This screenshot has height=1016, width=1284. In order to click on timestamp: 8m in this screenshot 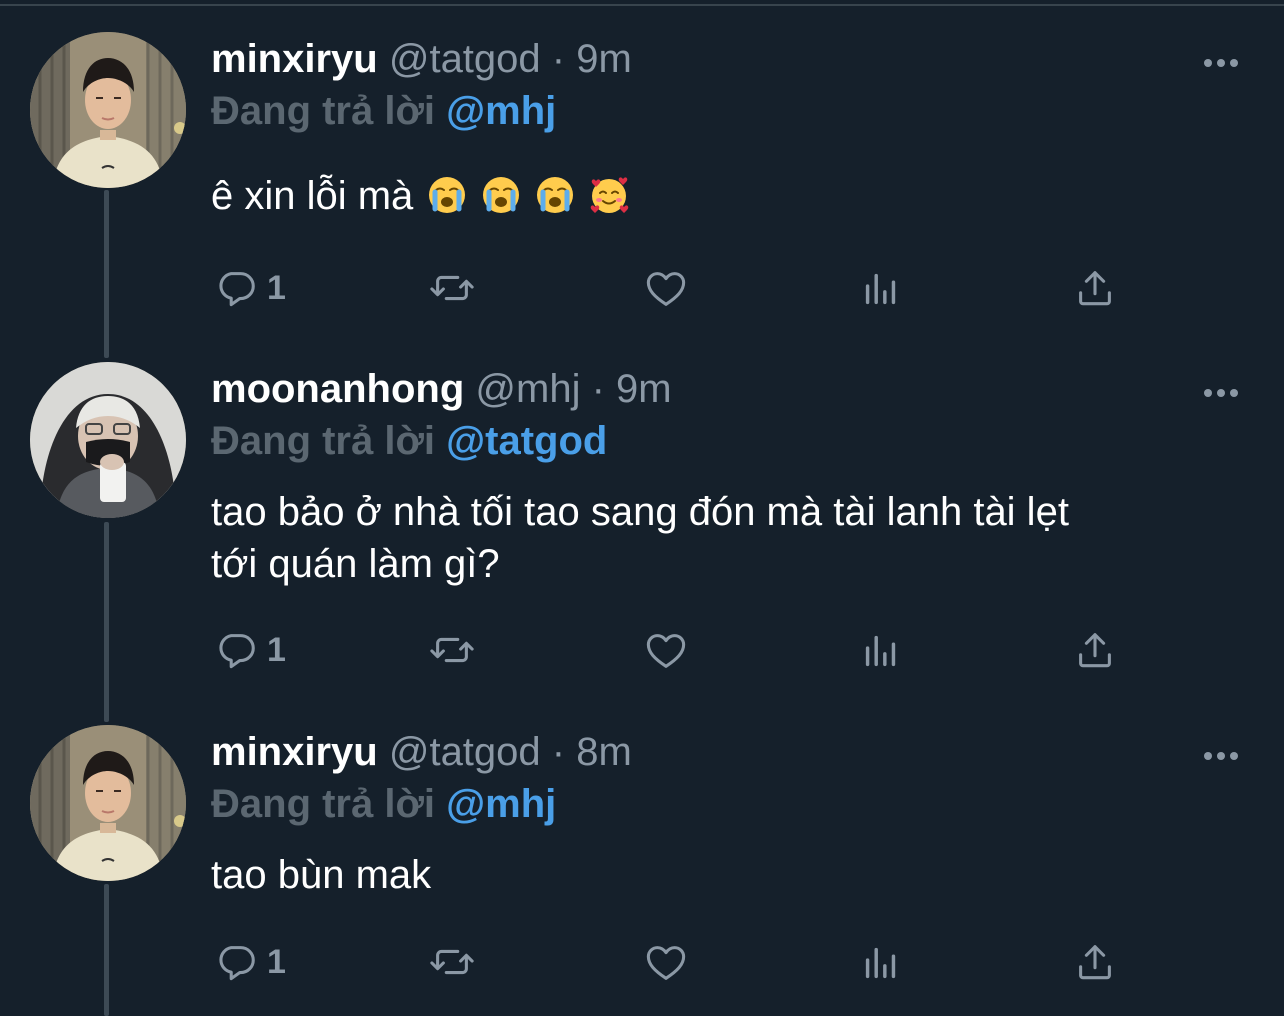, I will do `click(604, 752)`.